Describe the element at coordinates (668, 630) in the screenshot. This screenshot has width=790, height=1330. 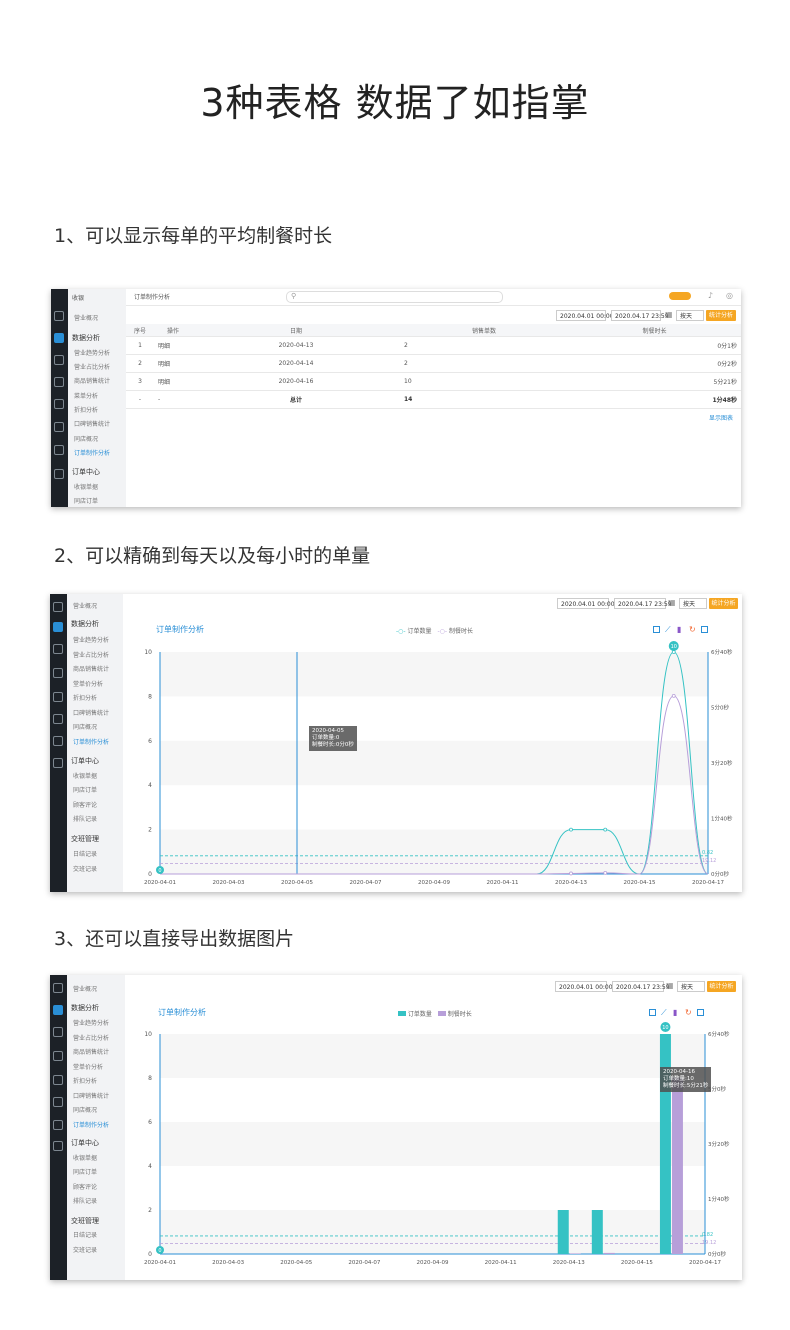
I see `line-chart-icon: ⟋` at that location.